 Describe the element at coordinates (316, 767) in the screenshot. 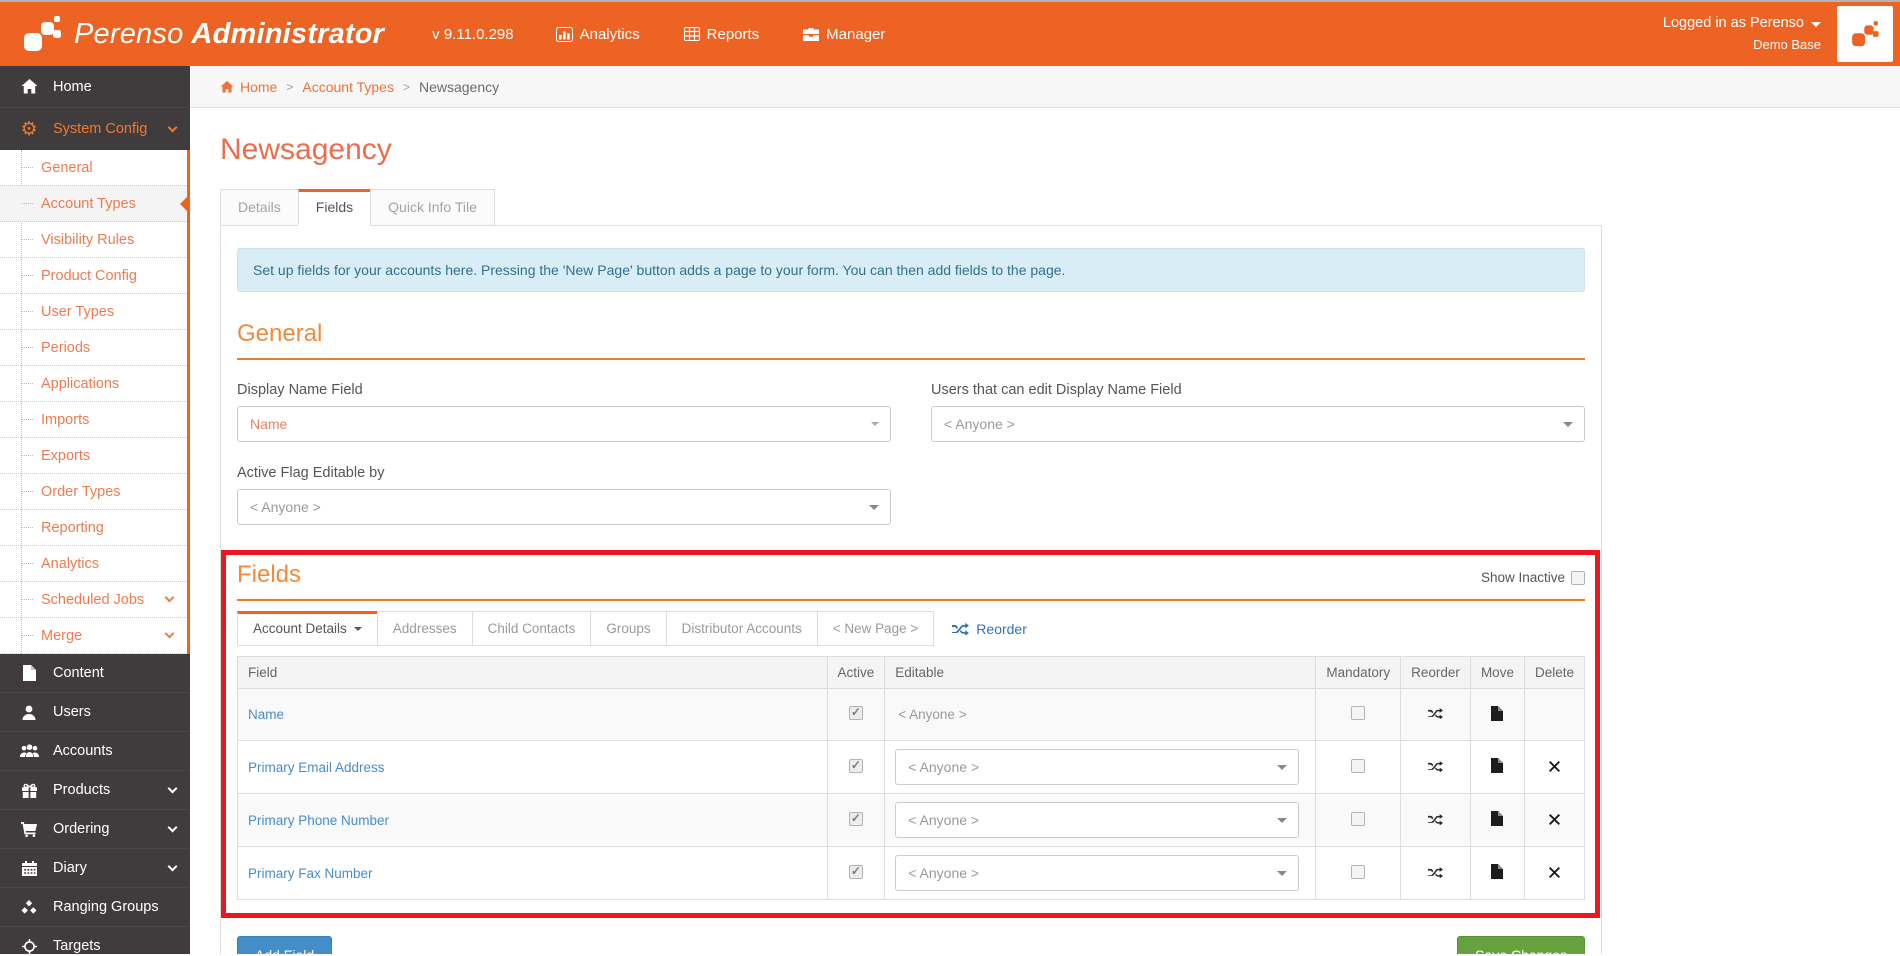

I see `field-link-primary-email: Primary Email Address` at that location.